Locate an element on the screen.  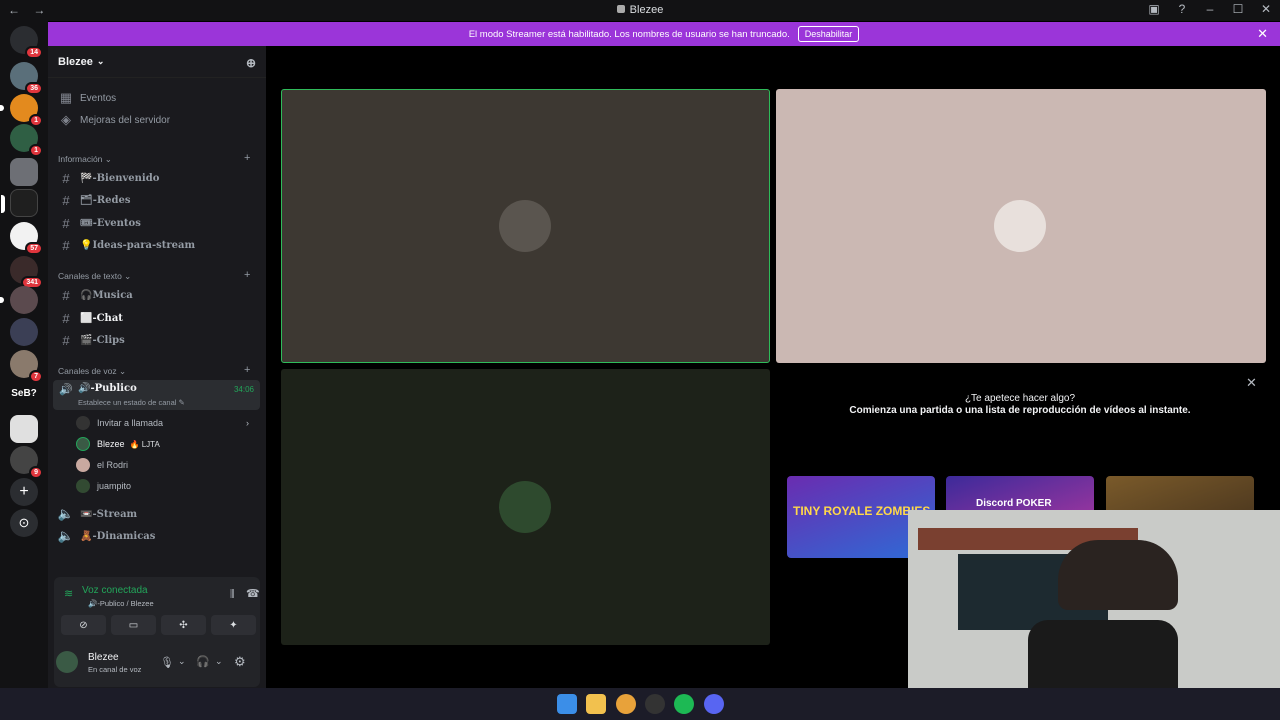
home-badge: 14 is located at coordinates (34, 52).